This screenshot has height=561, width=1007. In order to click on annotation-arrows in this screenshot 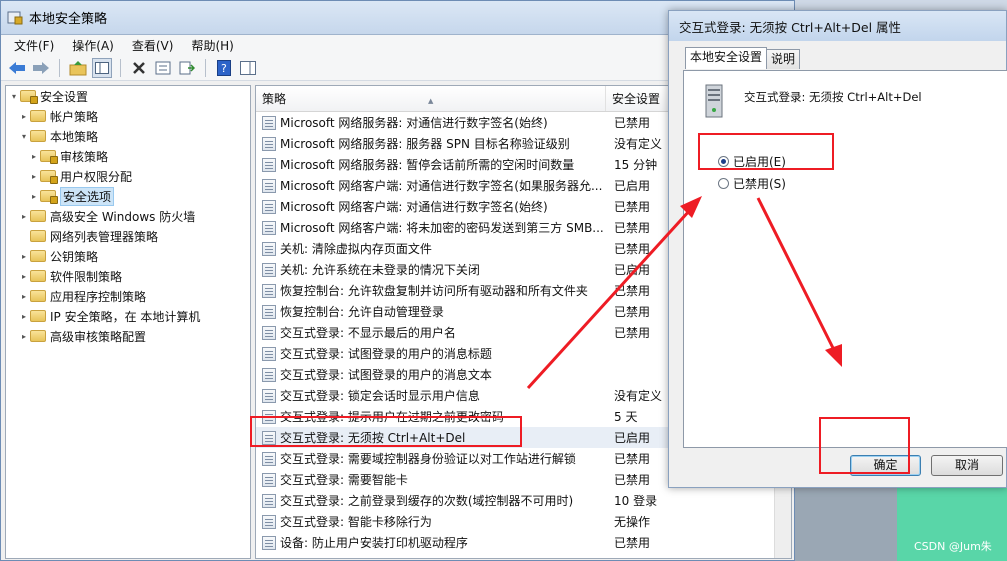, I will do `click(684, 293)`.